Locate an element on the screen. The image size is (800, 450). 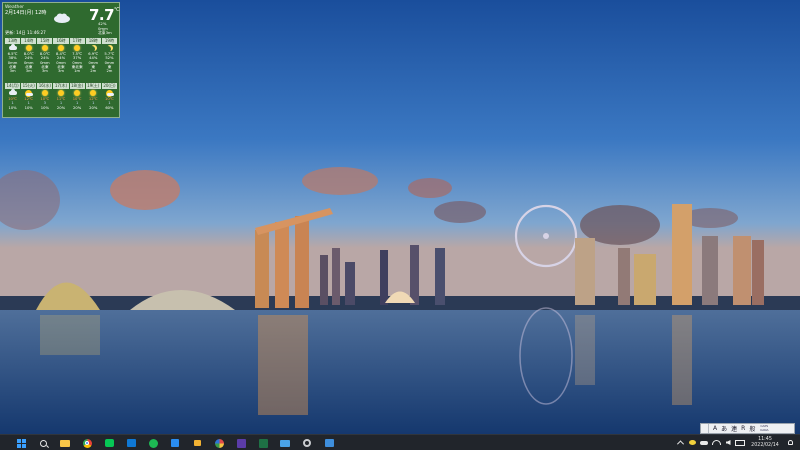
hour-cell: 15時 8.0℃ 24% 0mm 北東 3m is located at coordinates (45, 55).